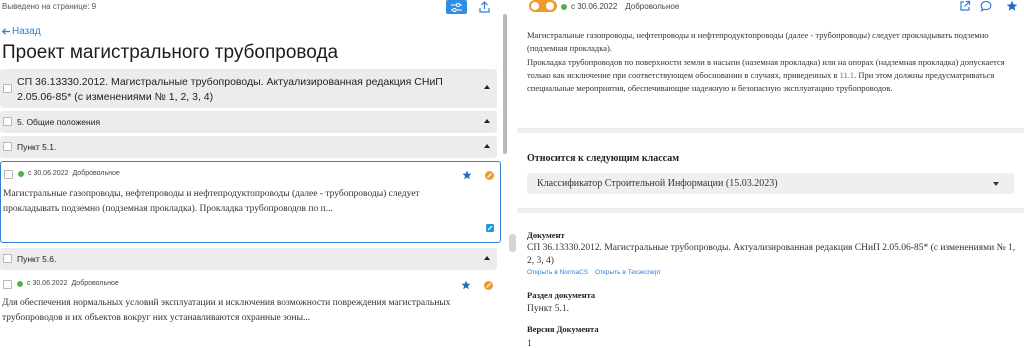  I want to click on open-normacs-link: Открыть в NormaCS, so click(557, 272).